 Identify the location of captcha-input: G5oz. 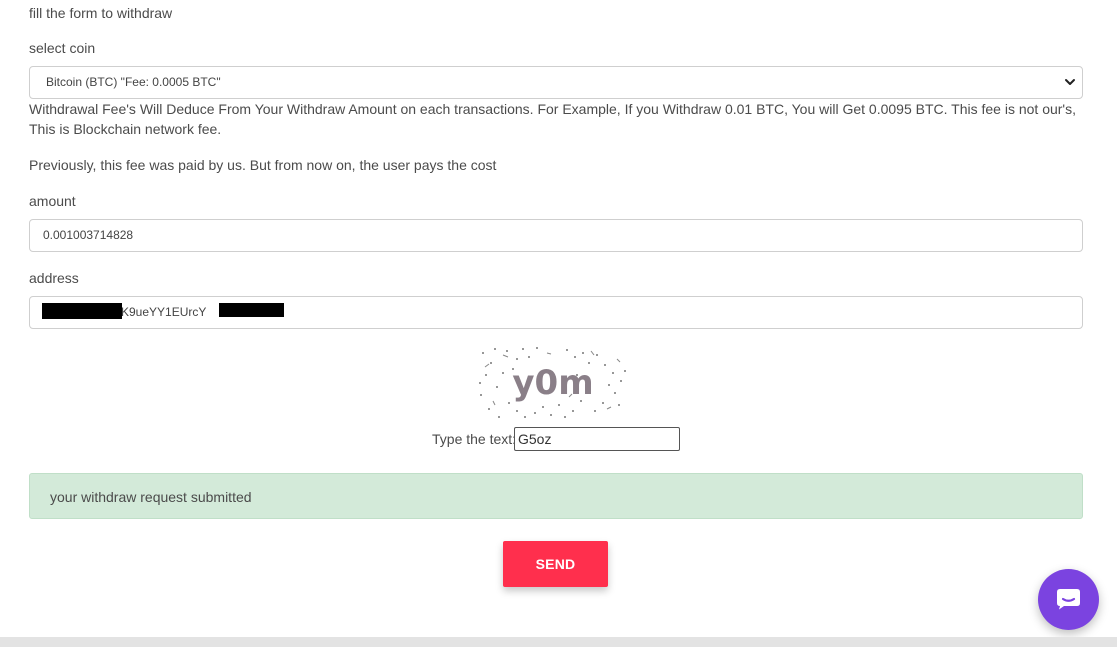
(597, 439).